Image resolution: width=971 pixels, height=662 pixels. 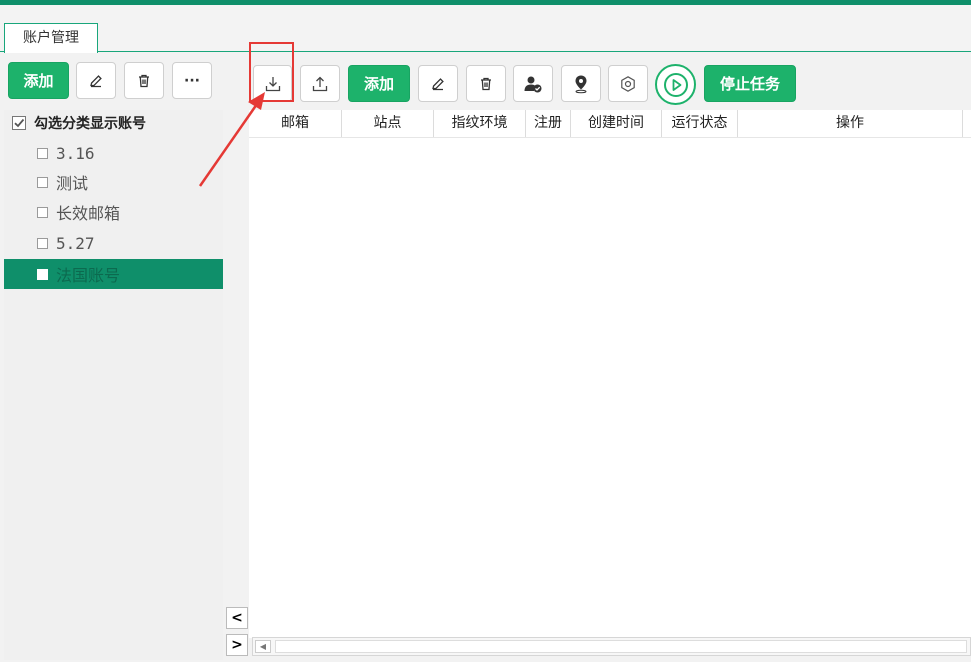 What do you see at coordinates (237, 618) in the screenshot?
I see `collapse-panel-button: <` at bounding box center [237, 618].